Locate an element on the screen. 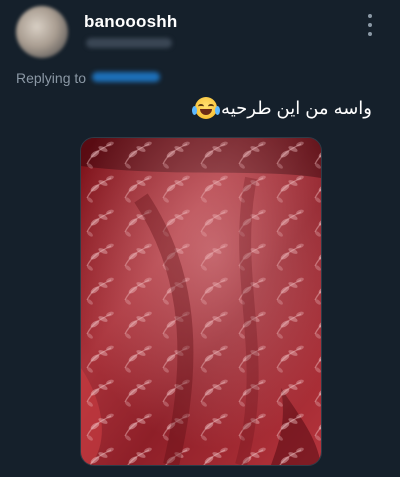  face-with-tears-of-joy-icon is located at coordinates (206, 108).